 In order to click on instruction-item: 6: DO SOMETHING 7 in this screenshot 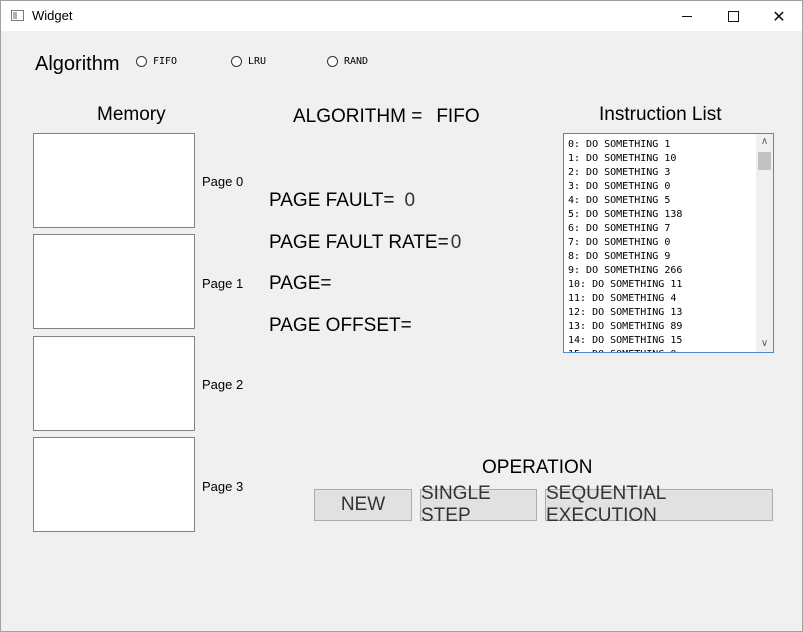, I will do `click(625, 229)`.